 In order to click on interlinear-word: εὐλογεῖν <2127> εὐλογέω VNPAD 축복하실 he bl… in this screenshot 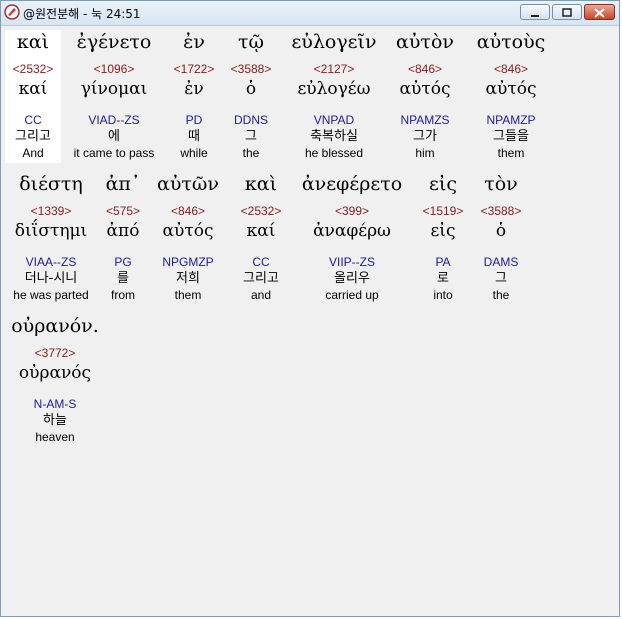, I will do `click(334, 95)`.